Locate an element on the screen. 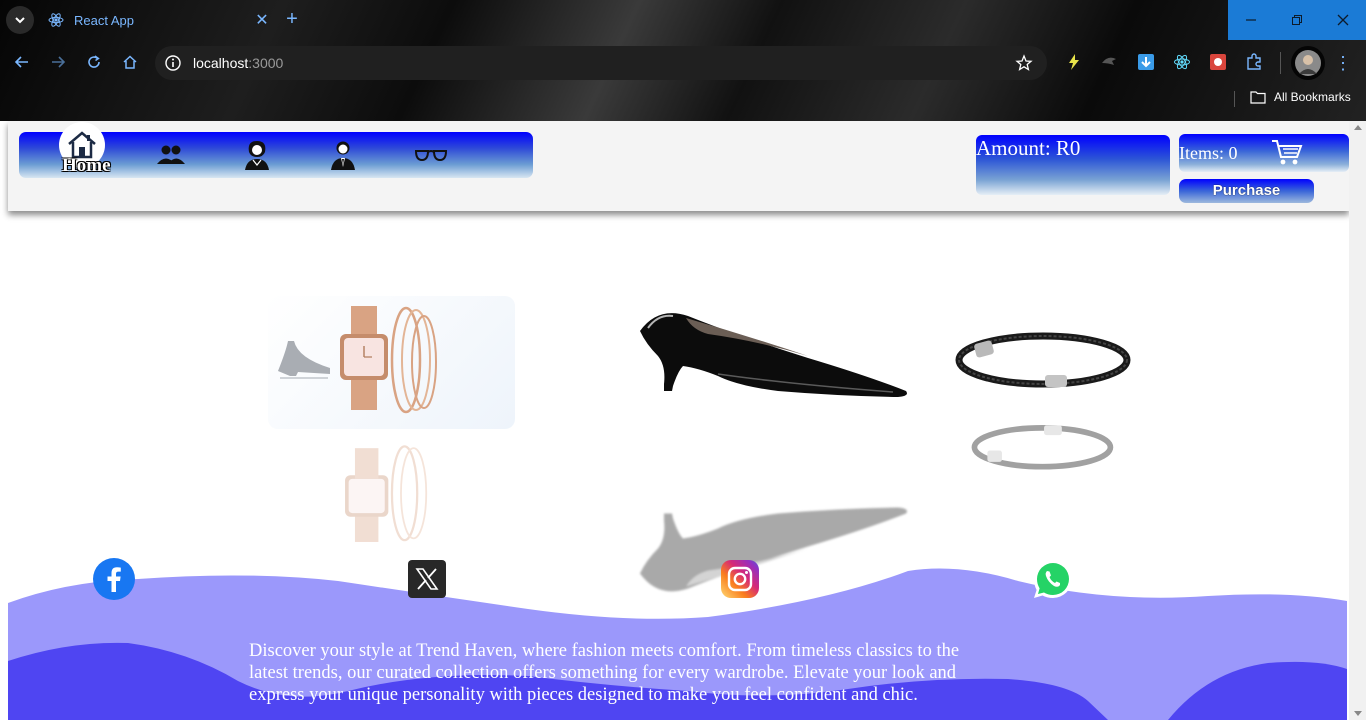 Image resolution: width=1366 pixels, height=720 pixels. product-cable-bracelet is located at coordinates (1040, 358).